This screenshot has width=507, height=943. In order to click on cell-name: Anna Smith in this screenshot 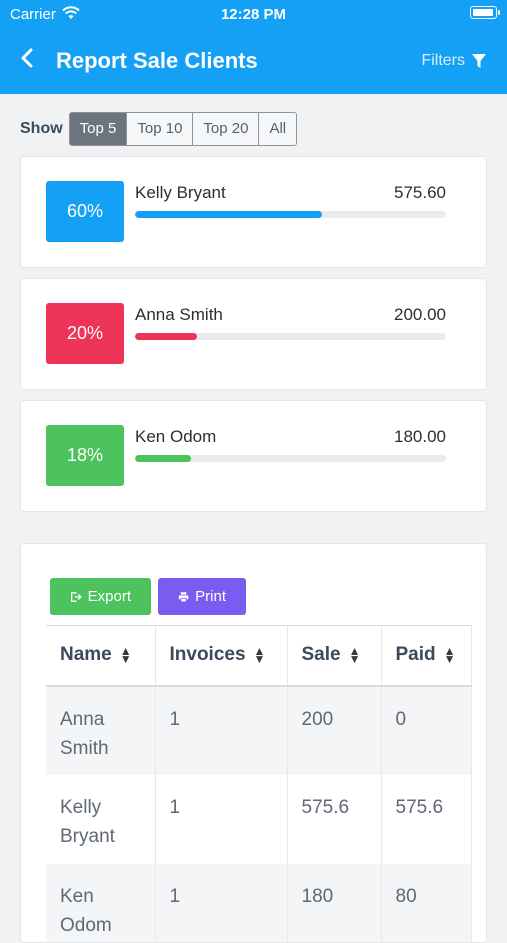, I will do `click(100, 730)`.